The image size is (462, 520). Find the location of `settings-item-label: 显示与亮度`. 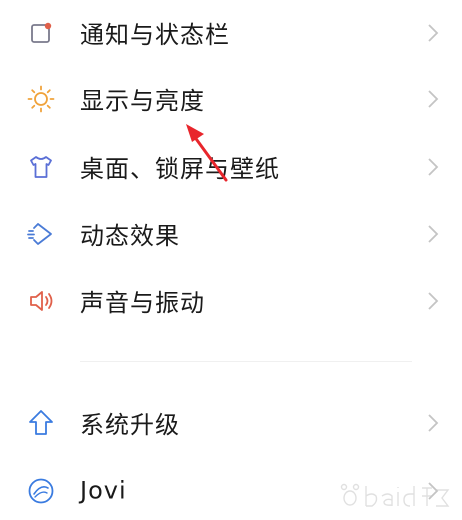

settings-item-label: 显示与亮度 is located at coordinates (142, 100).